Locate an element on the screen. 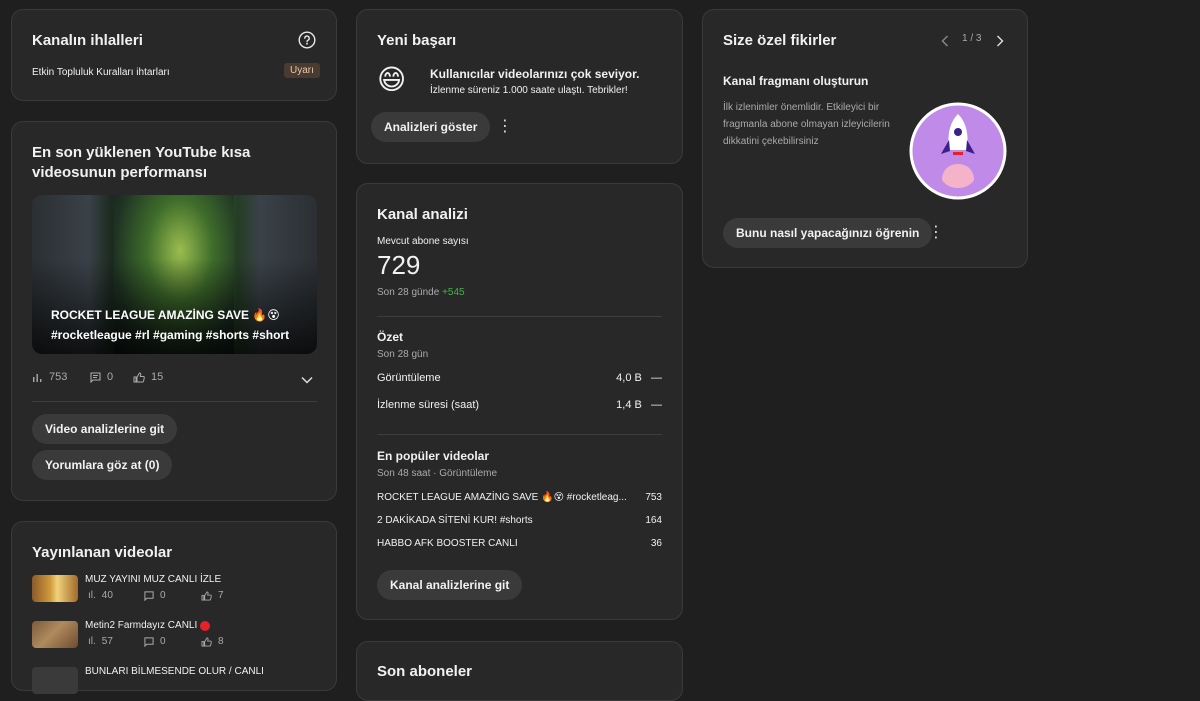  video-title: MUZ YAYINI MUZ CANLI İZLE is located at coordinates (153, 579).